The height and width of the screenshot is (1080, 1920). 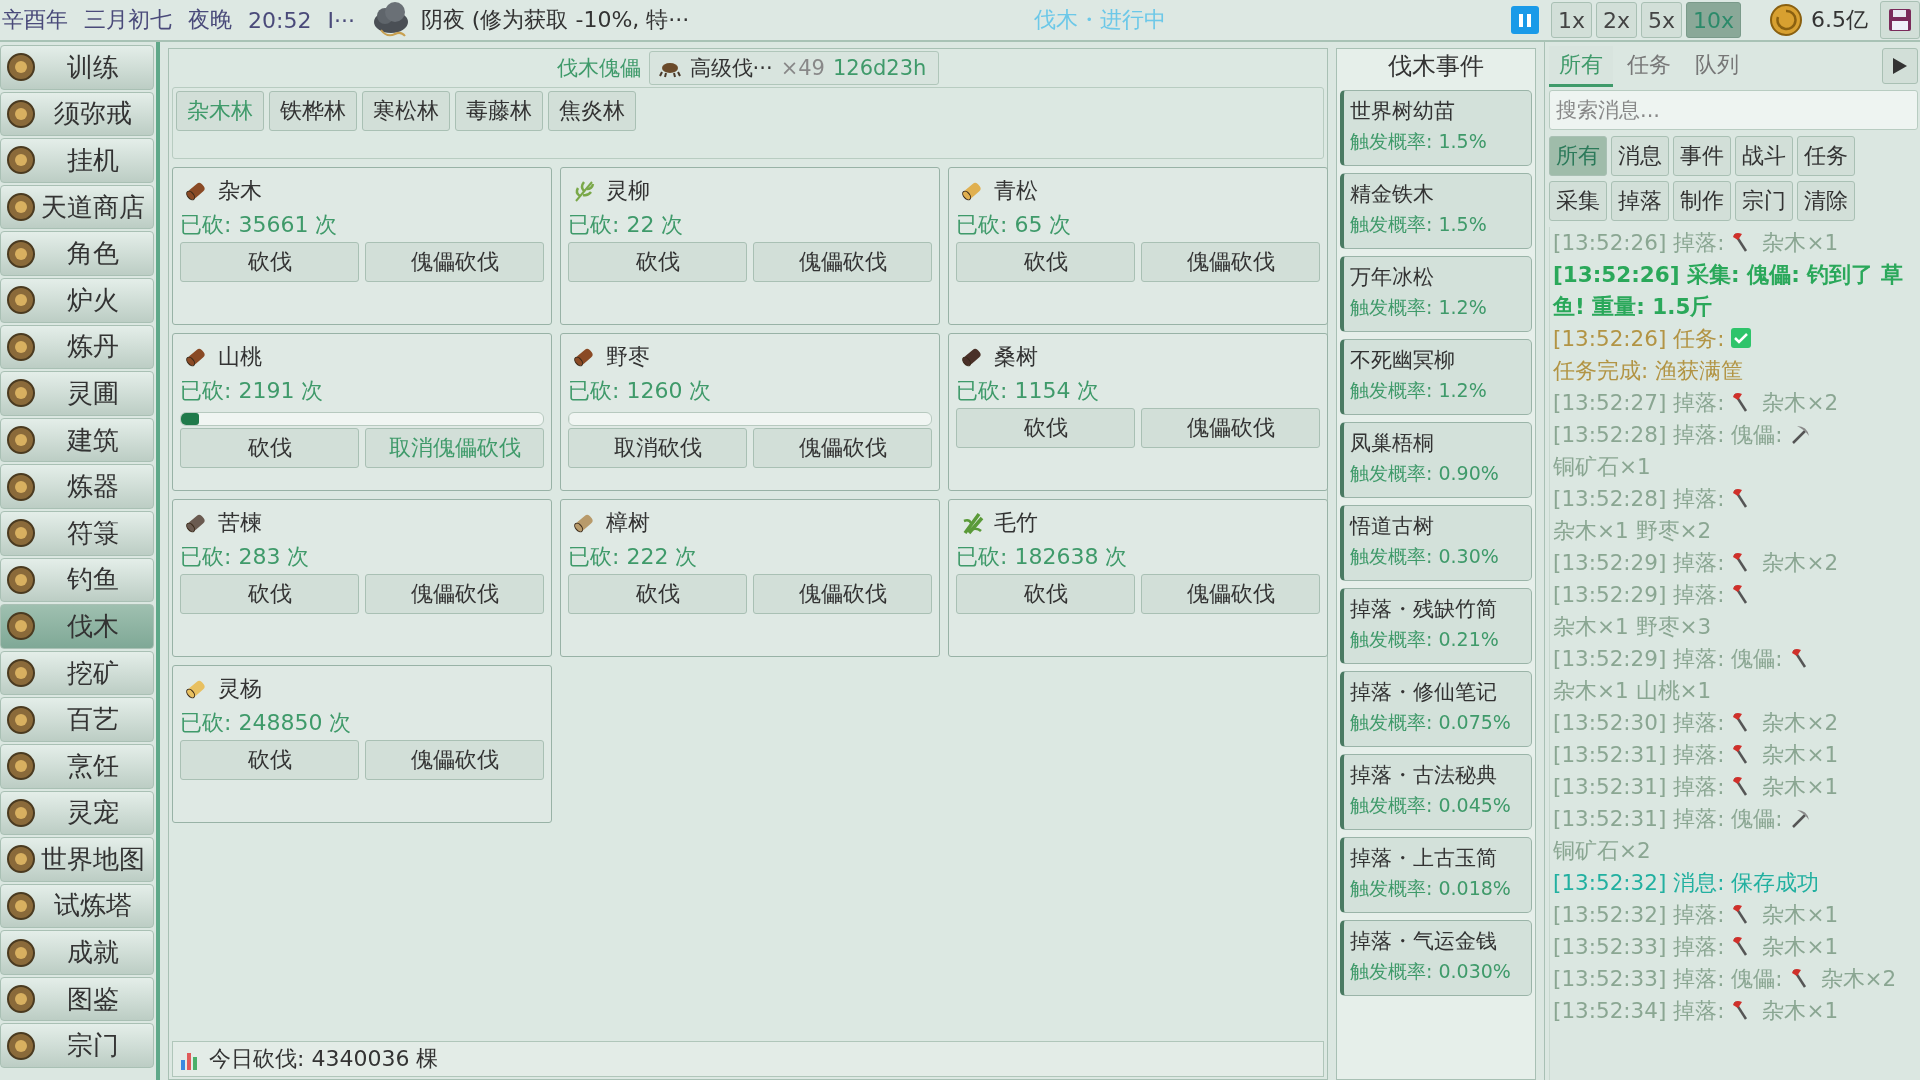 I want to click on save-button, so click(x=1900, y=20).